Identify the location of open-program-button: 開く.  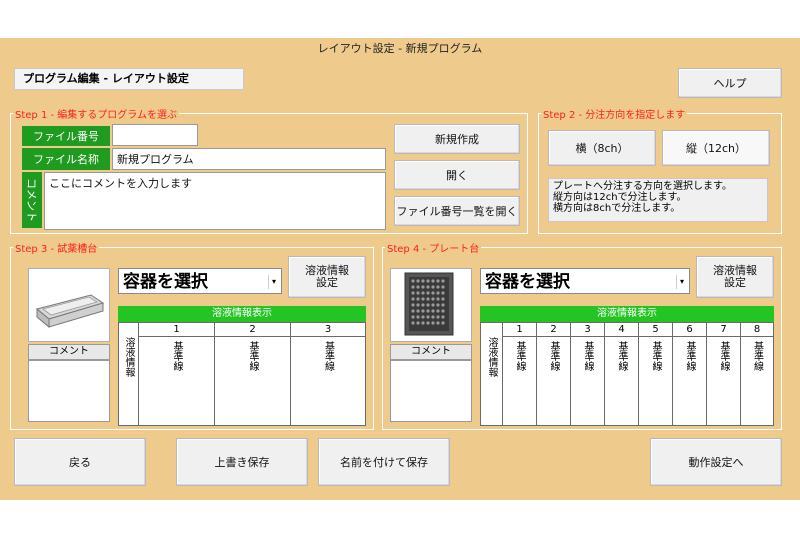
(457, 175).